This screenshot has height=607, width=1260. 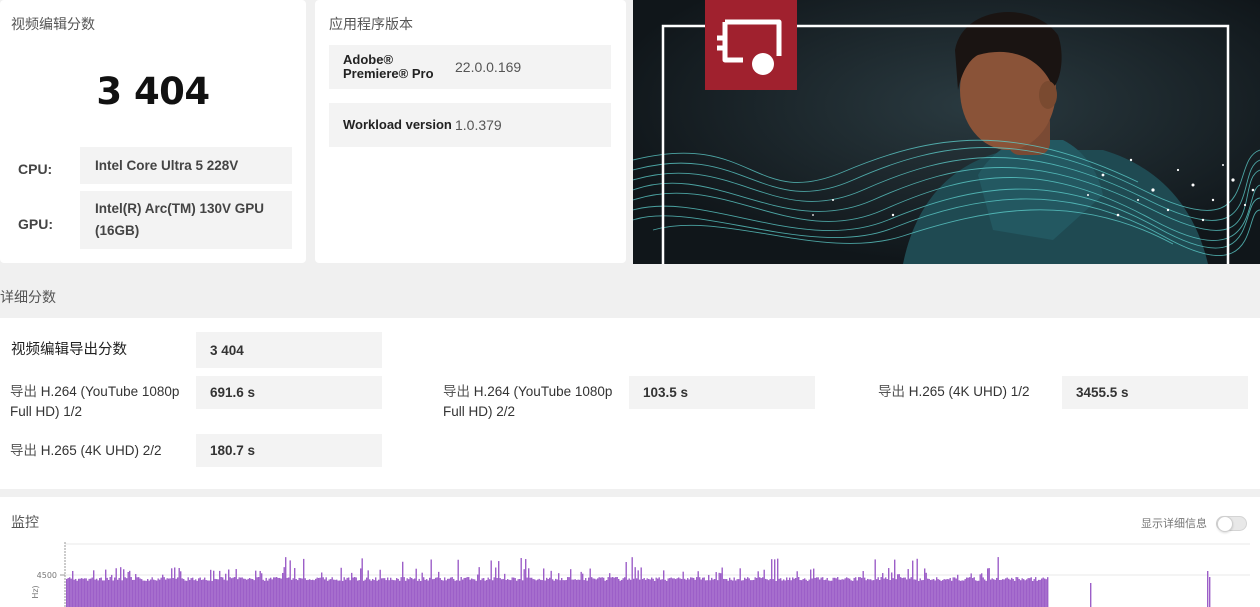 I want to click on frequency-trace, so click(x=638, y=582).